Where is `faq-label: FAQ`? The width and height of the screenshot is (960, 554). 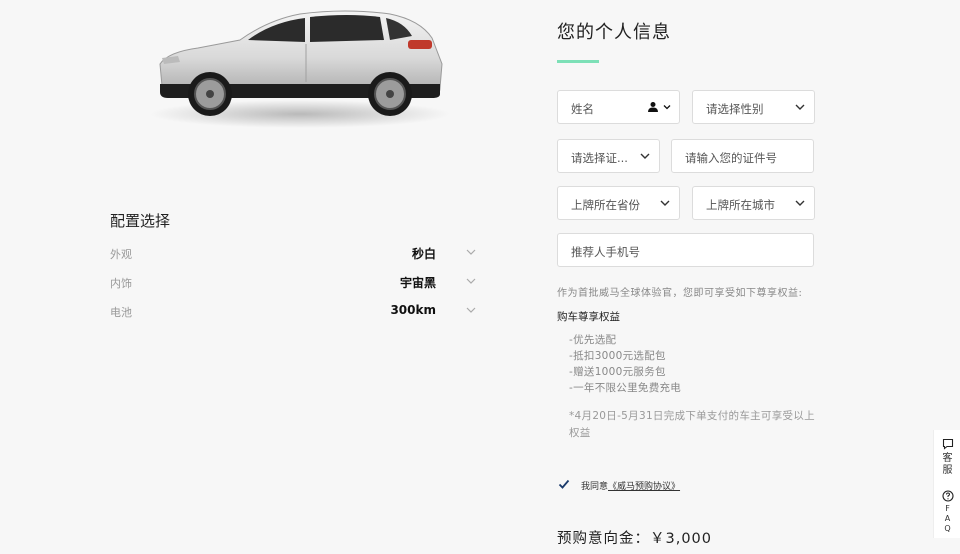 faq-label: FAQ is located at coordinates (947, 518).